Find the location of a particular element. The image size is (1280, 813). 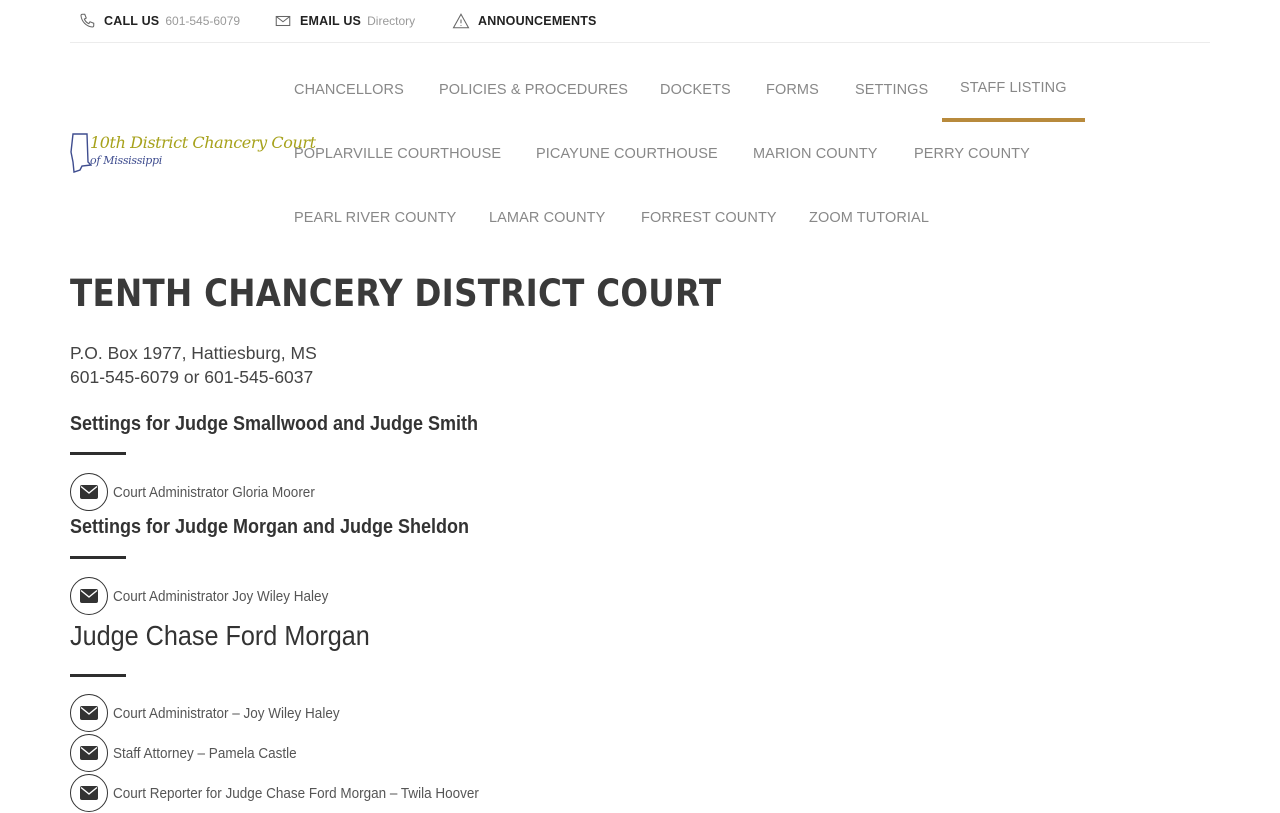

mississippi-map-icon is located at coordinates (81, 153).